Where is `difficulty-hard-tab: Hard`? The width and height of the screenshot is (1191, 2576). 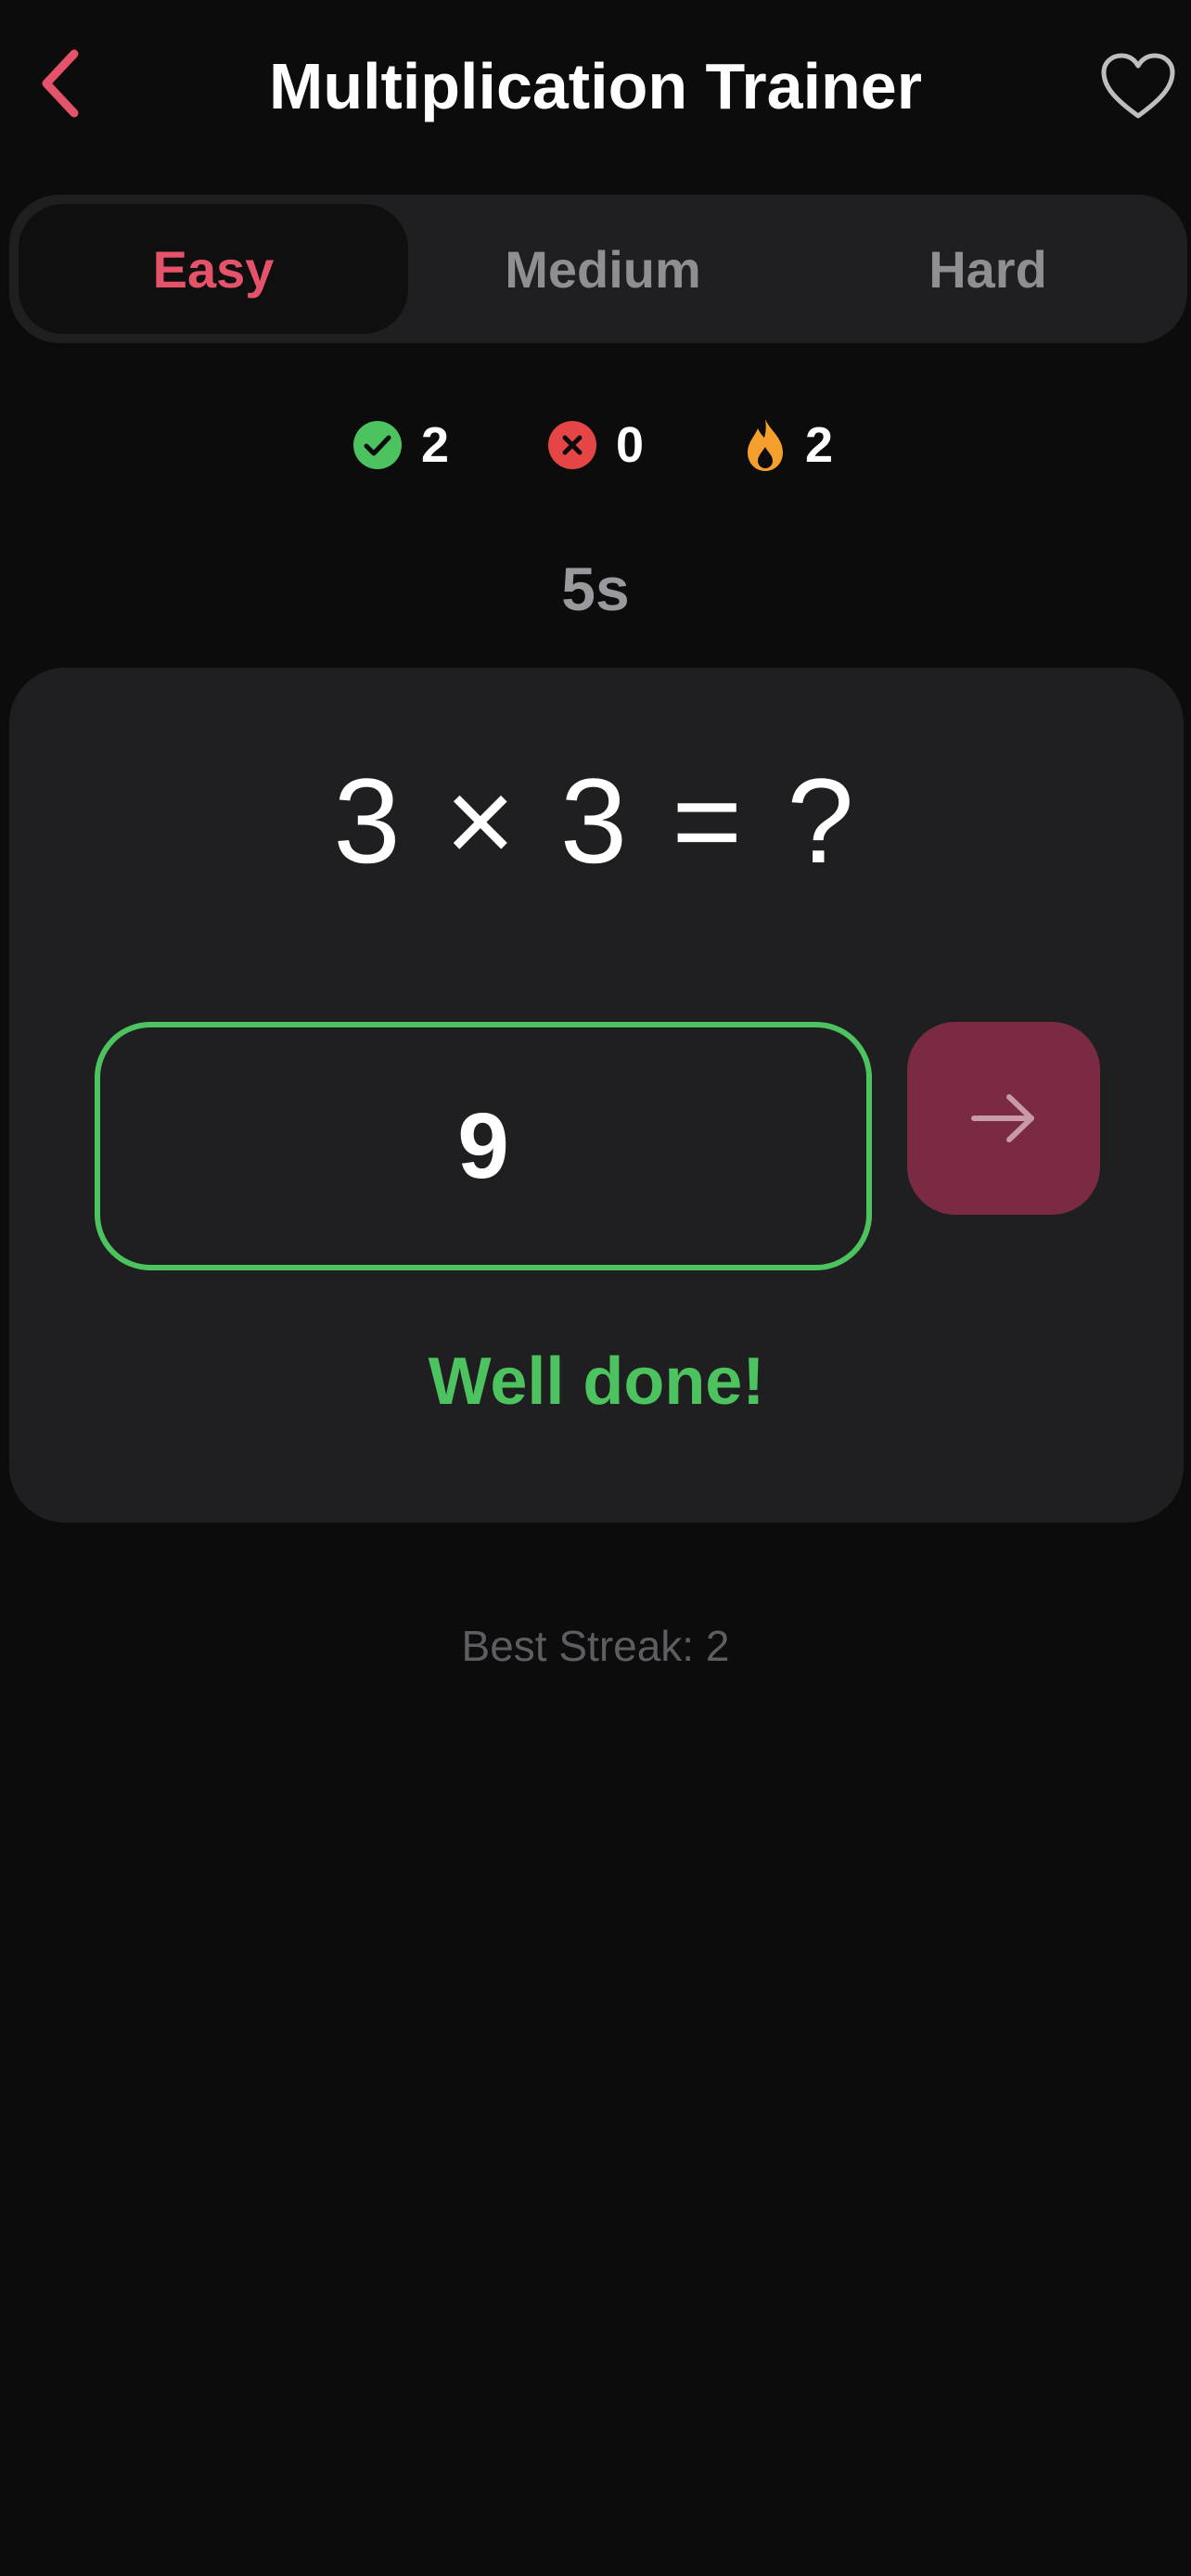
difficulty-hard-tab: Hard is located at coordinates (988, 269).